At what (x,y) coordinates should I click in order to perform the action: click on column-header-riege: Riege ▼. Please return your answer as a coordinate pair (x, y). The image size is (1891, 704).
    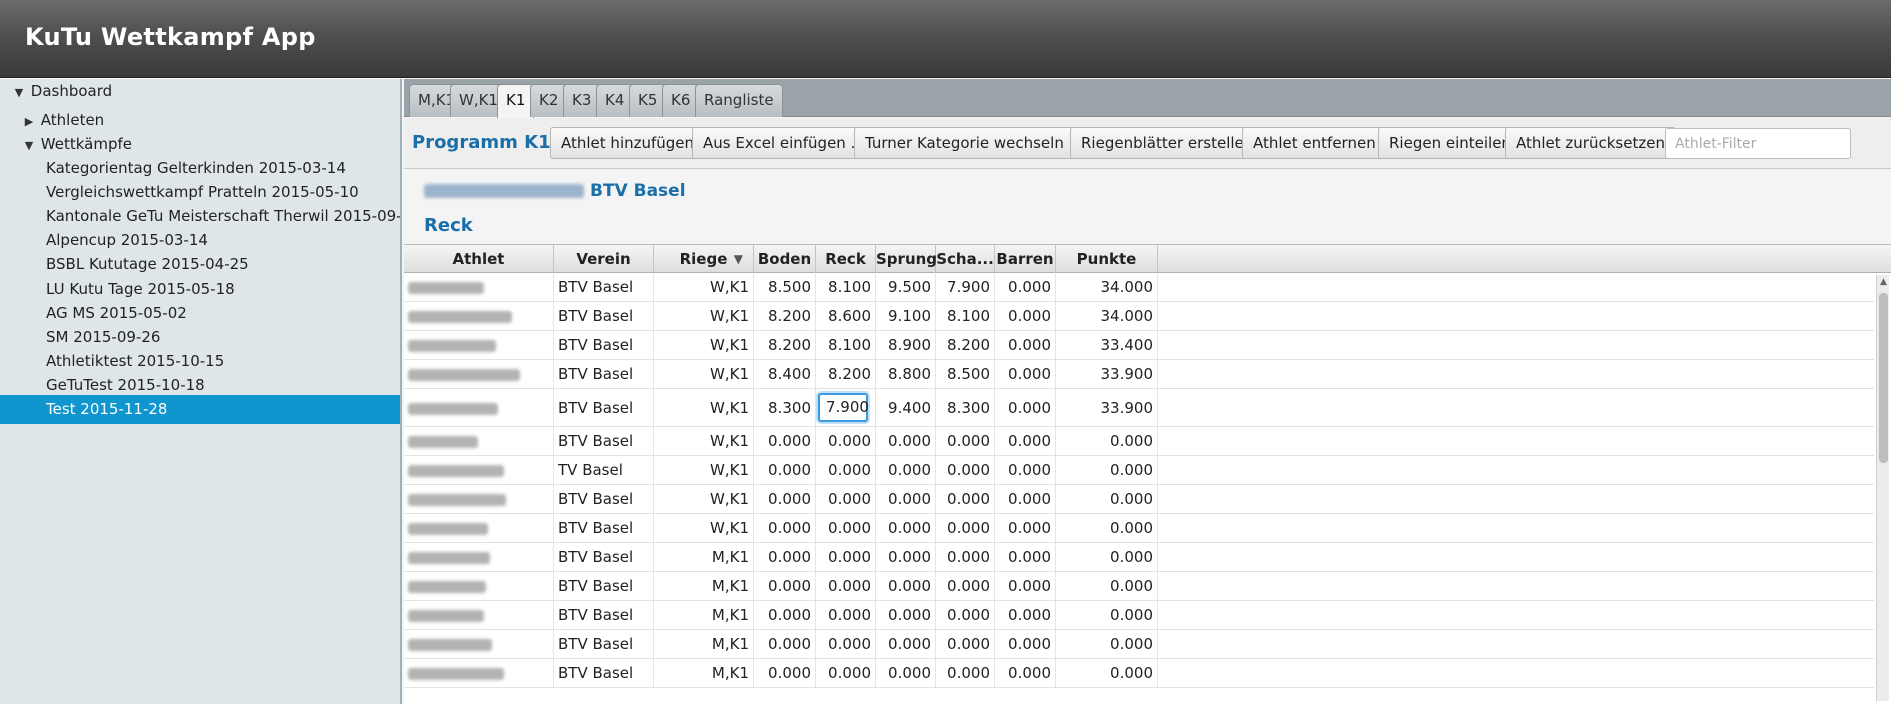
    Looking at the image, I should click on (704, 259).